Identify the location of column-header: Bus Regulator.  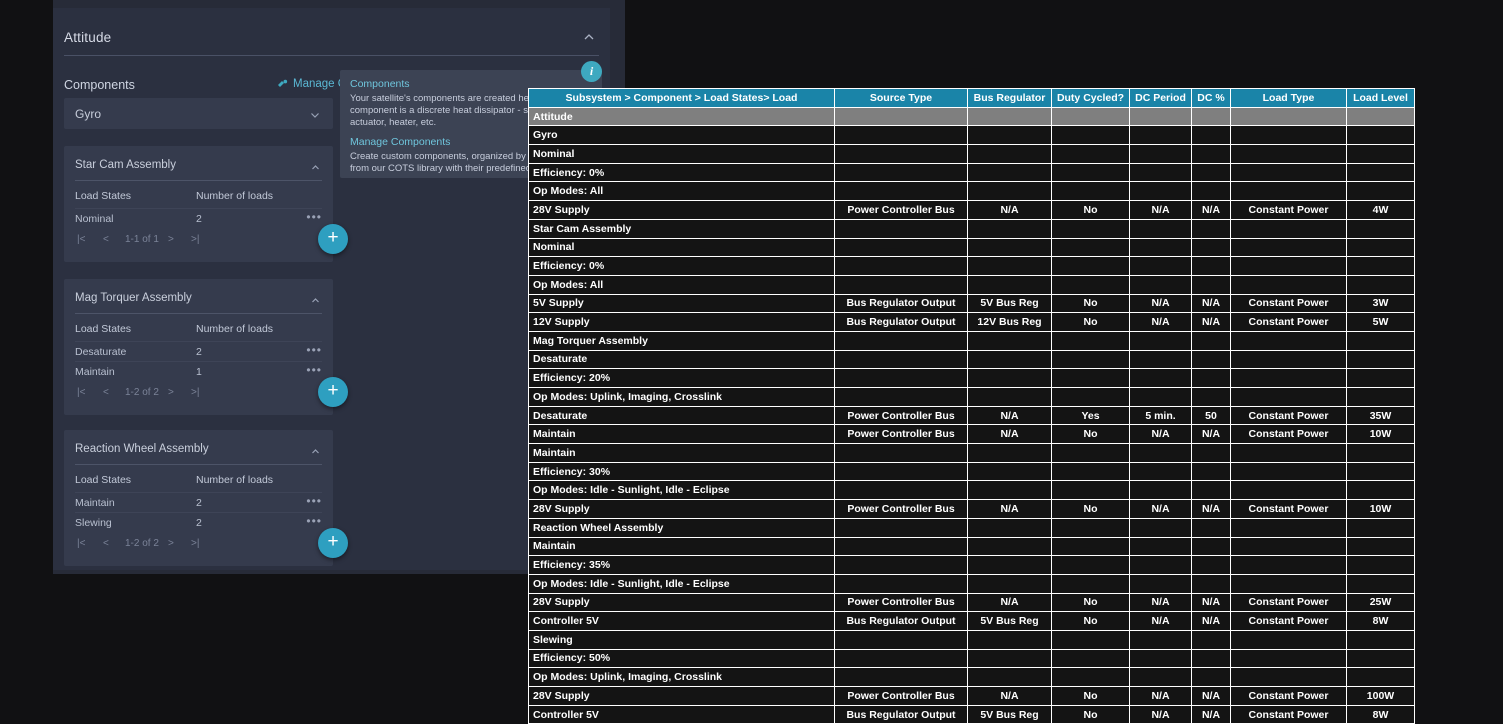
(1009, 98).